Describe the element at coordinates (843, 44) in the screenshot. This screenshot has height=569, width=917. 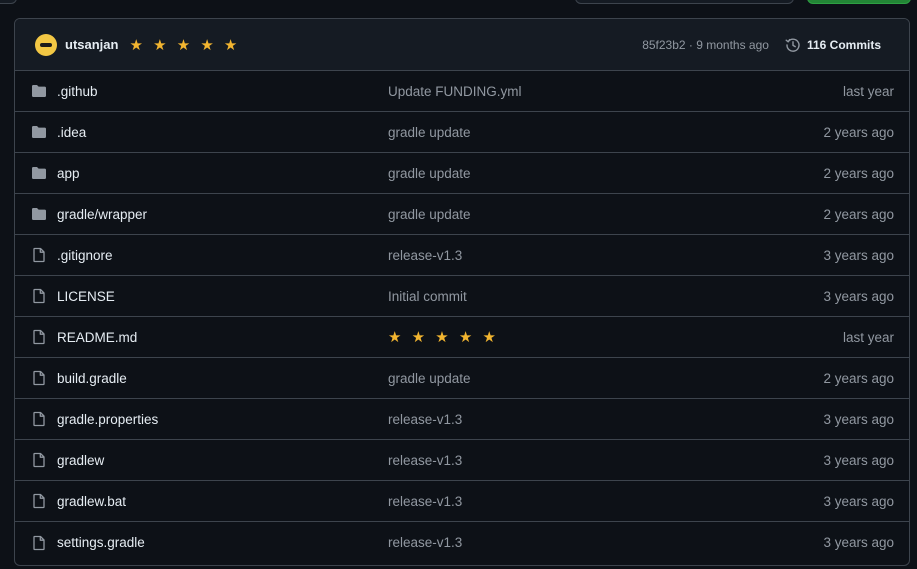
I see `commits-count: 116 Commits` at that location.